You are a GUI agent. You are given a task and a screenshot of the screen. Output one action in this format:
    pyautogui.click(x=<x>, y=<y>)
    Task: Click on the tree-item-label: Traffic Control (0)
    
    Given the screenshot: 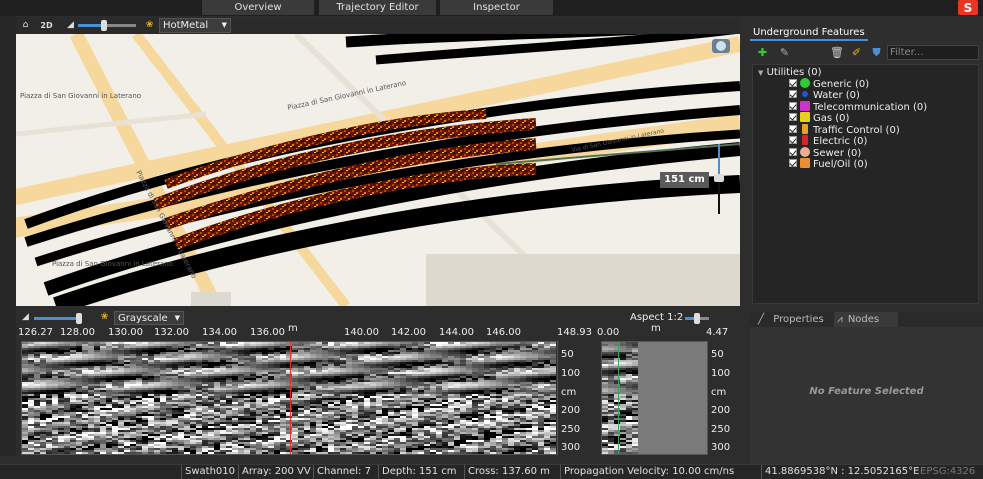 What is the action you would take?
    pyautogui.click(x=856, y=130)
    